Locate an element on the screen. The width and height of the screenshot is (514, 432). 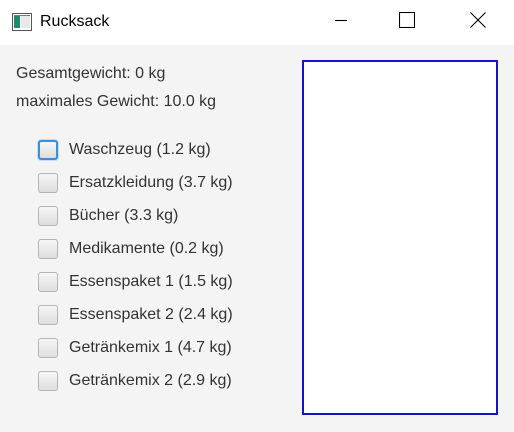
total-weight-label: Gesamtgewicht: 0 kg is located at coordinates (91, 73).